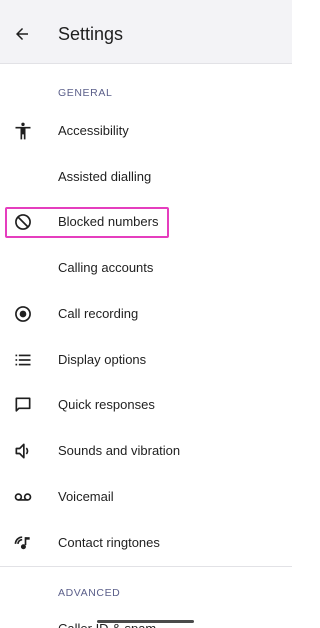 The image size is (320, 628). What do you see at coordinates (108, 221) in the screenshot?
I see `settings-item-label: Blocked numbers` at bounding box center [108, 221].